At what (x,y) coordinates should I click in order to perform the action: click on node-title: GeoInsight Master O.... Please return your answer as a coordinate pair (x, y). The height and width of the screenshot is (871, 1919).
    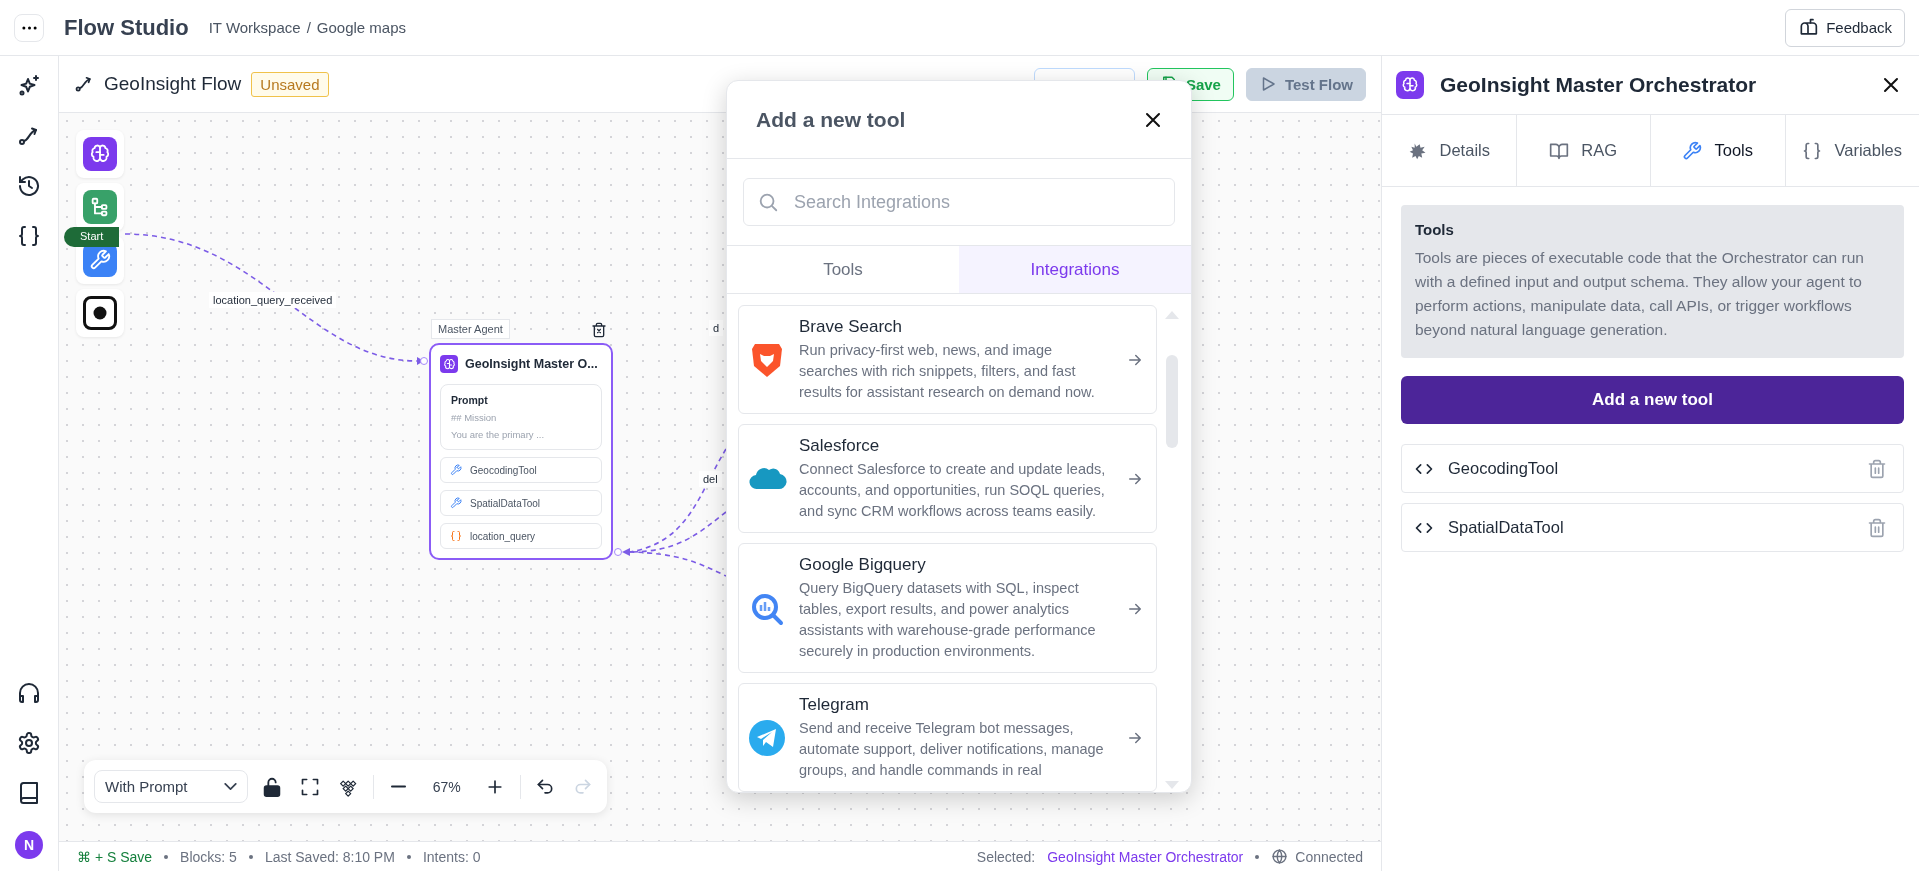
    Looking at the image, I should click on (531, 364).